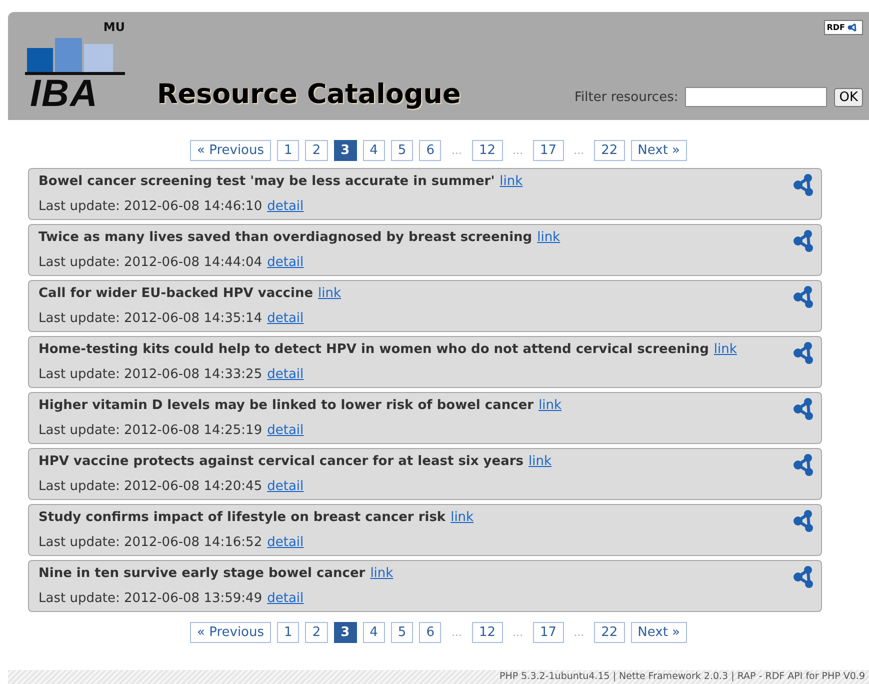 This screenshot has width=869, height=684. Describe the element at coordinates (150, 430) in the screenshot. I see `last-update-text: Last update: 2012-06-08 14:25:19` at that location.